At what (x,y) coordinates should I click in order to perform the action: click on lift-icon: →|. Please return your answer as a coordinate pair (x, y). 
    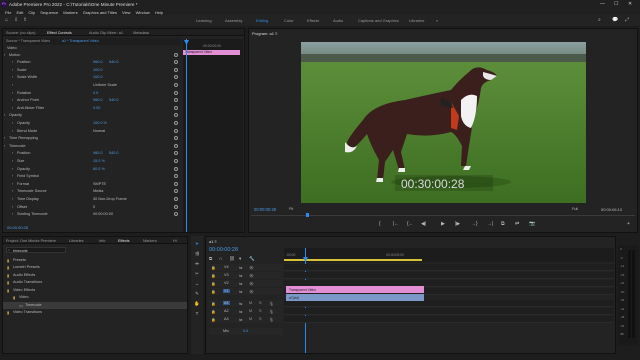
    Looking at the image, I should click on (490, 224).